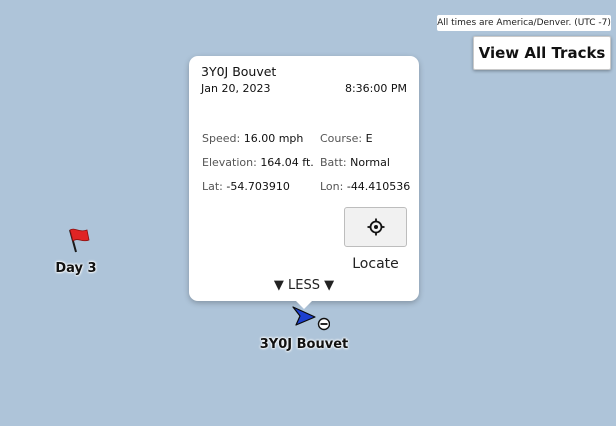  Describe the element at coordinates (370, 162) in the screenshot. I see `battery-value: Normal` at that location.